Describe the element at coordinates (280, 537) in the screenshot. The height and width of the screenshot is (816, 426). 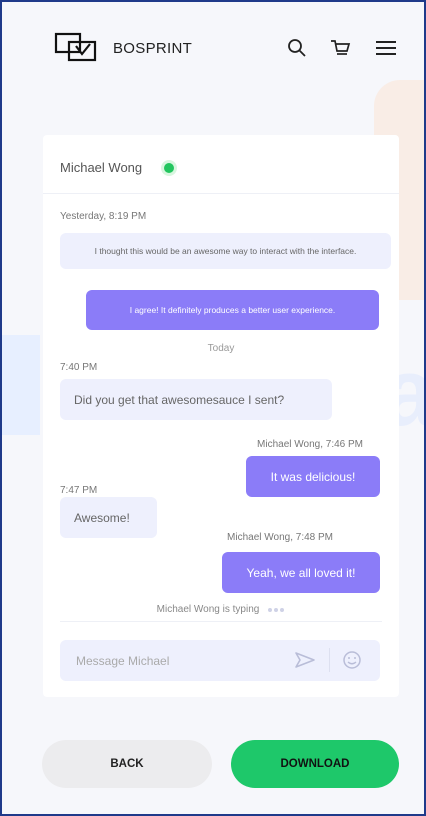
I see `timestamp: Michael Wong, 7:48 PM` at that location.